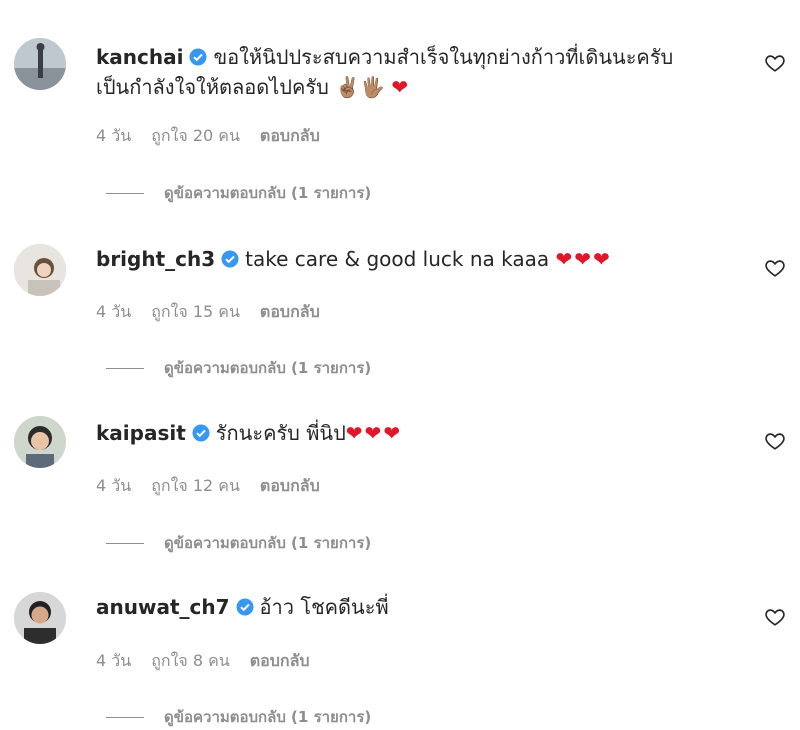  I want to click on username: bright_ch3, so click(155, 259).